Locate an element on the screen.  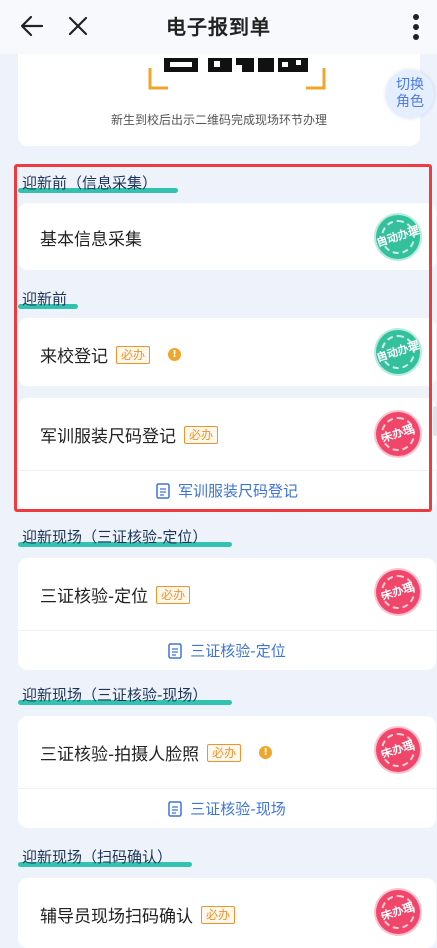
item-label-basic-info: 基本信息采集 is located at coordinates (91, 240).